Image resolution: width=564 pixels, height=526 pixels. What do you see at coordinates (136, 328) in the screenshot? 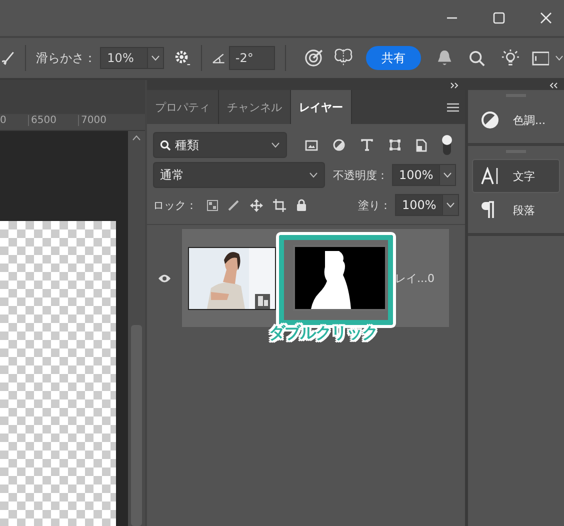
I see `scrollbar` at bounding box center [136, 328].